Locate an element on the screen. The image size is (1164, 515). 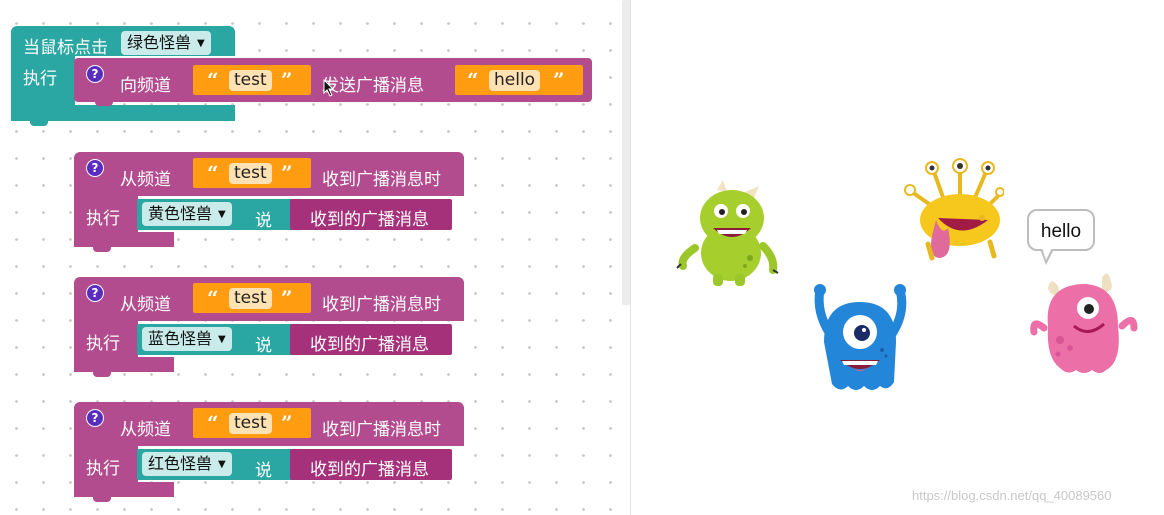
broadcast-to-label: 向频道 is located at coordinates (145, 86).